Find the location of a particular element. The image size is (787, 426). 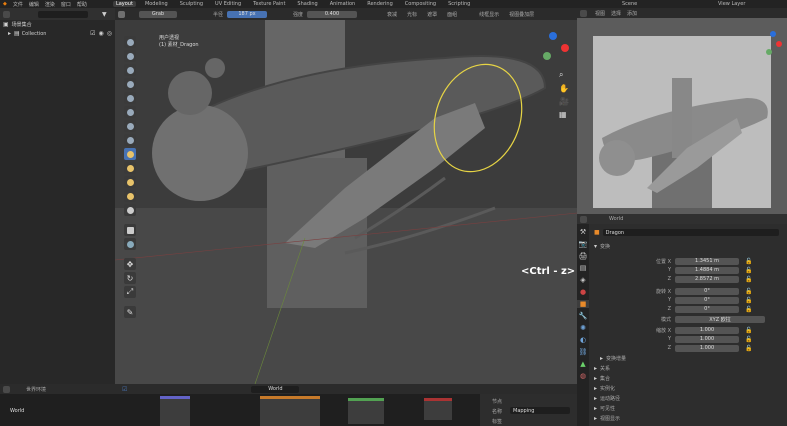

editor-type-icon is located at coordinates (121, 14).